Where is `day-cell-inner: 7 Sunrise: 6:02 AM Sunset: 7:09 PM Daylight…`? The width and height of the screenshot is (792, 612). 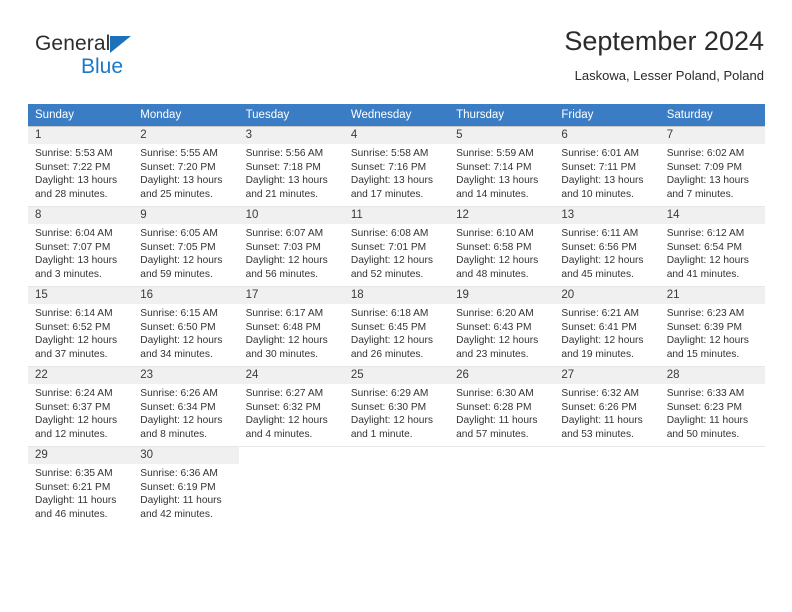
day-cell-inner: 7 Sunrise: 6:02 AM Sunset: 7:09 PM Daylight… is located at coordinates (712, 166).